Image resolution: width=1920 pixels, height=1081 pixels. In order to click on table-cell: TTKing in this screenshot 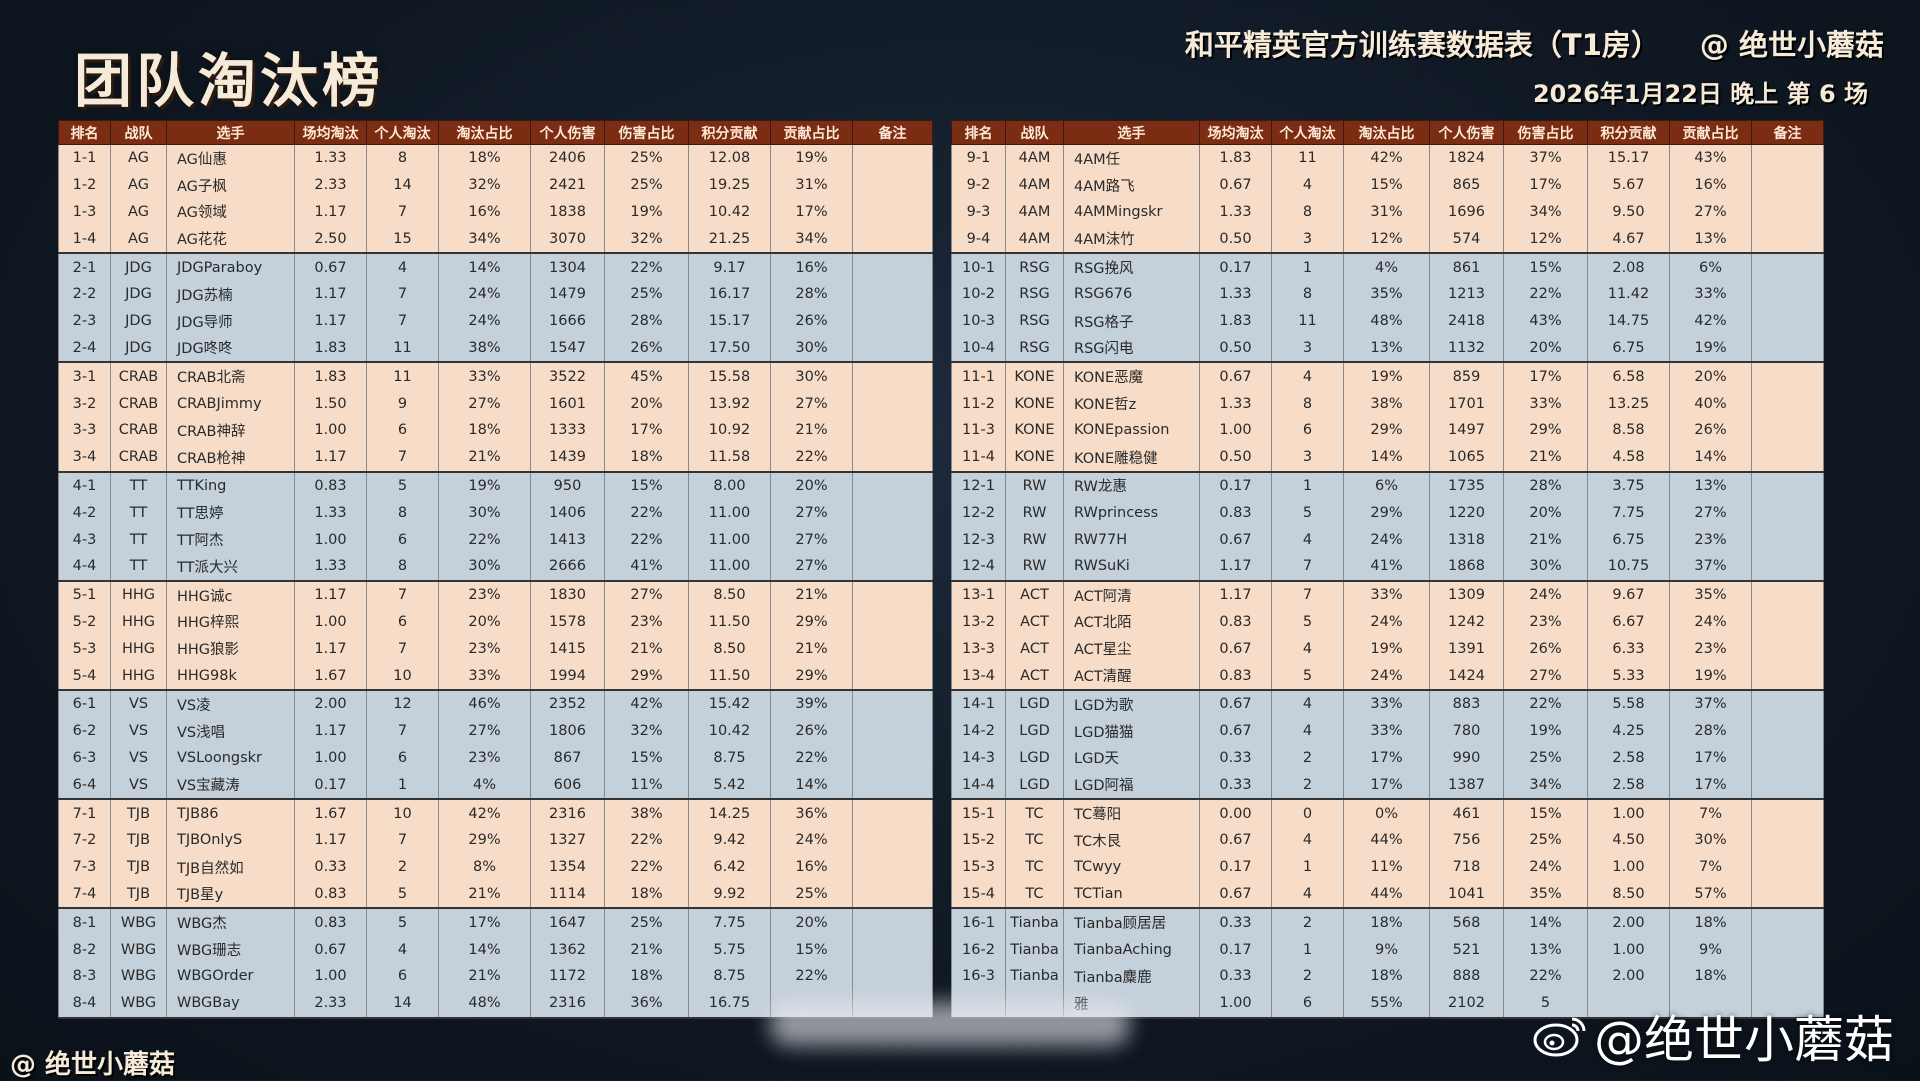, I will do `click(230, 485)`.